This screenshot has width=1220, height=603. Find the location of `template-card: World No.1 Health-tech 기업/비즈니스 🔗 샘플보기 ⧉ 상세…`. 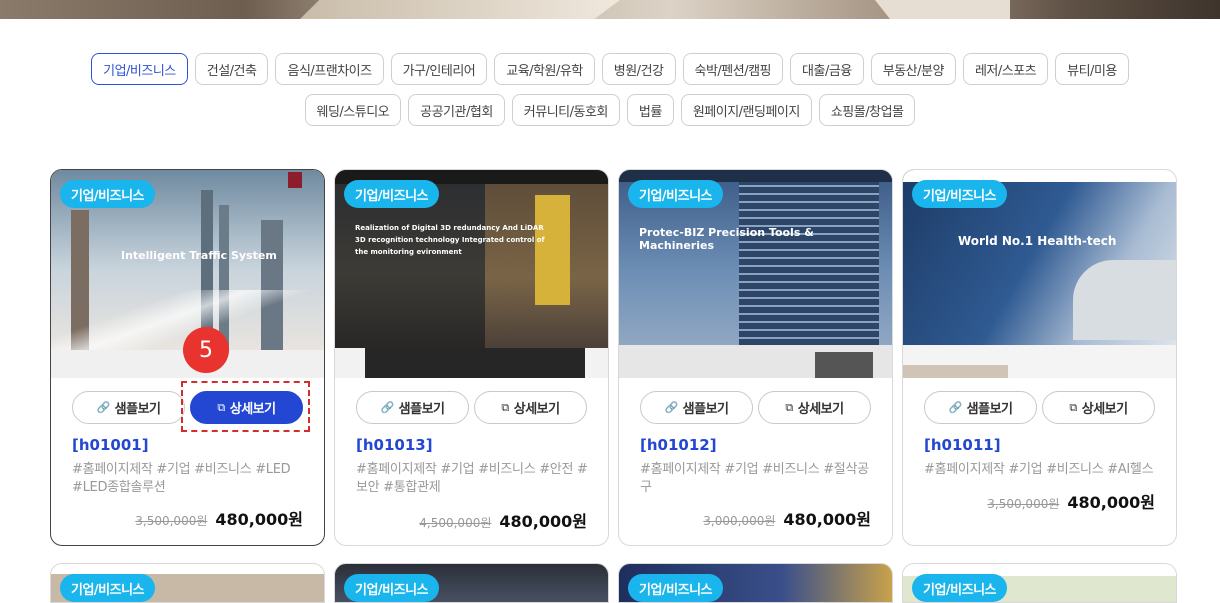

template-card: World No.1 Health-tech 기업/비즈니스 🔗 샘플보기 ⧉ 상세… is located at coordinates (1039, 357).